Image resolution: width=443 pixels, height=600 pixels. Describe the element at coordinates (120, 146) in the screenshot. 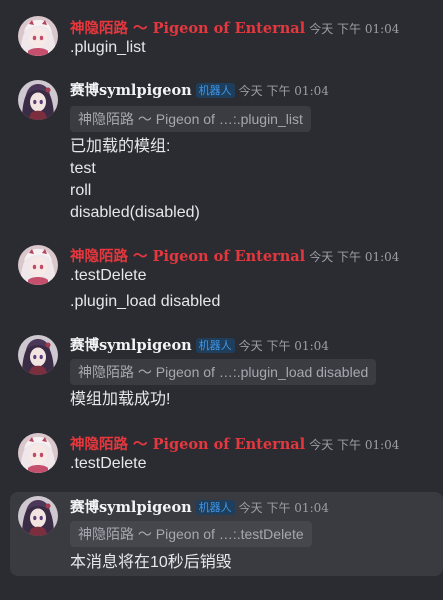

I see `message-line: 已加载的模组:` at that location.